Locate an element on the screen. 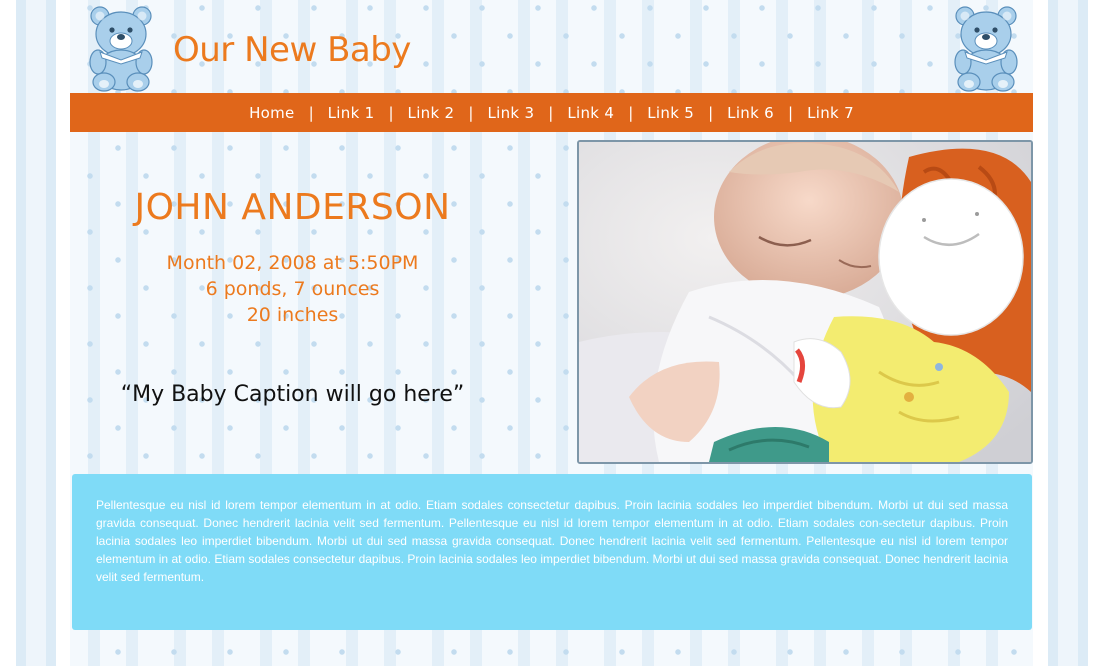  site-header: Our New Baby is located at coordinates (551, 46).